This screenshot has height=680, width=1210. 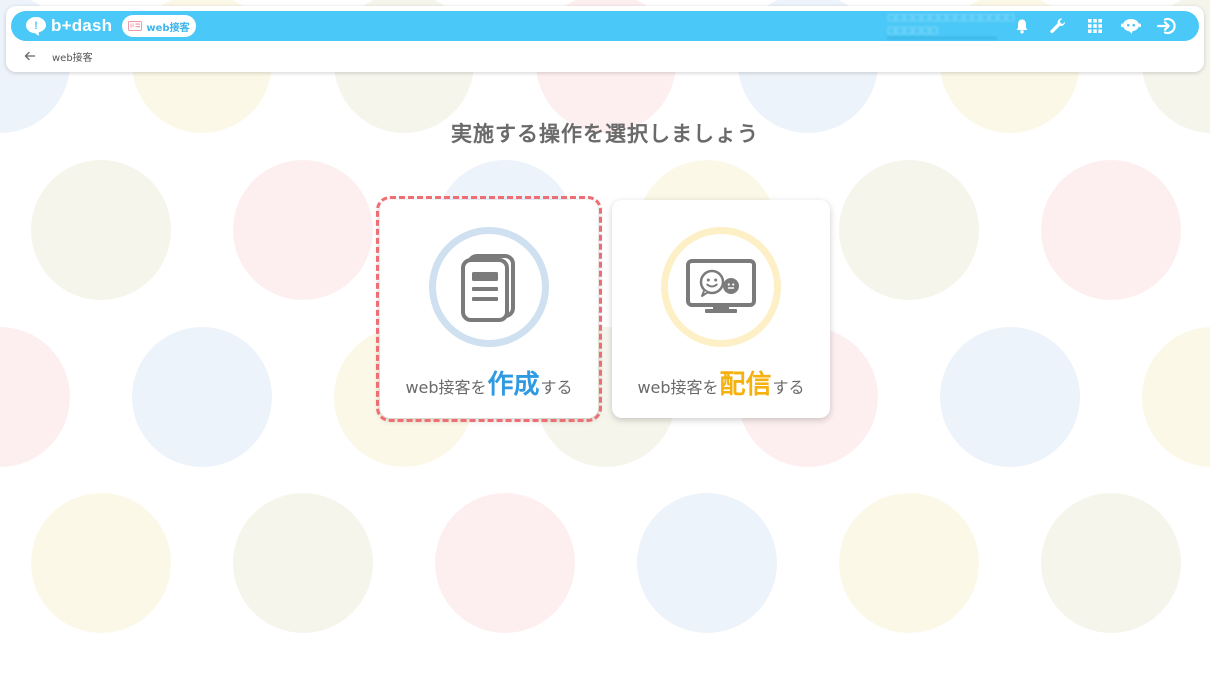 What do you see at coordinates (1058, 26) in the screenshot?
I see `wrench-icon` at bounding box center [1058, 26].